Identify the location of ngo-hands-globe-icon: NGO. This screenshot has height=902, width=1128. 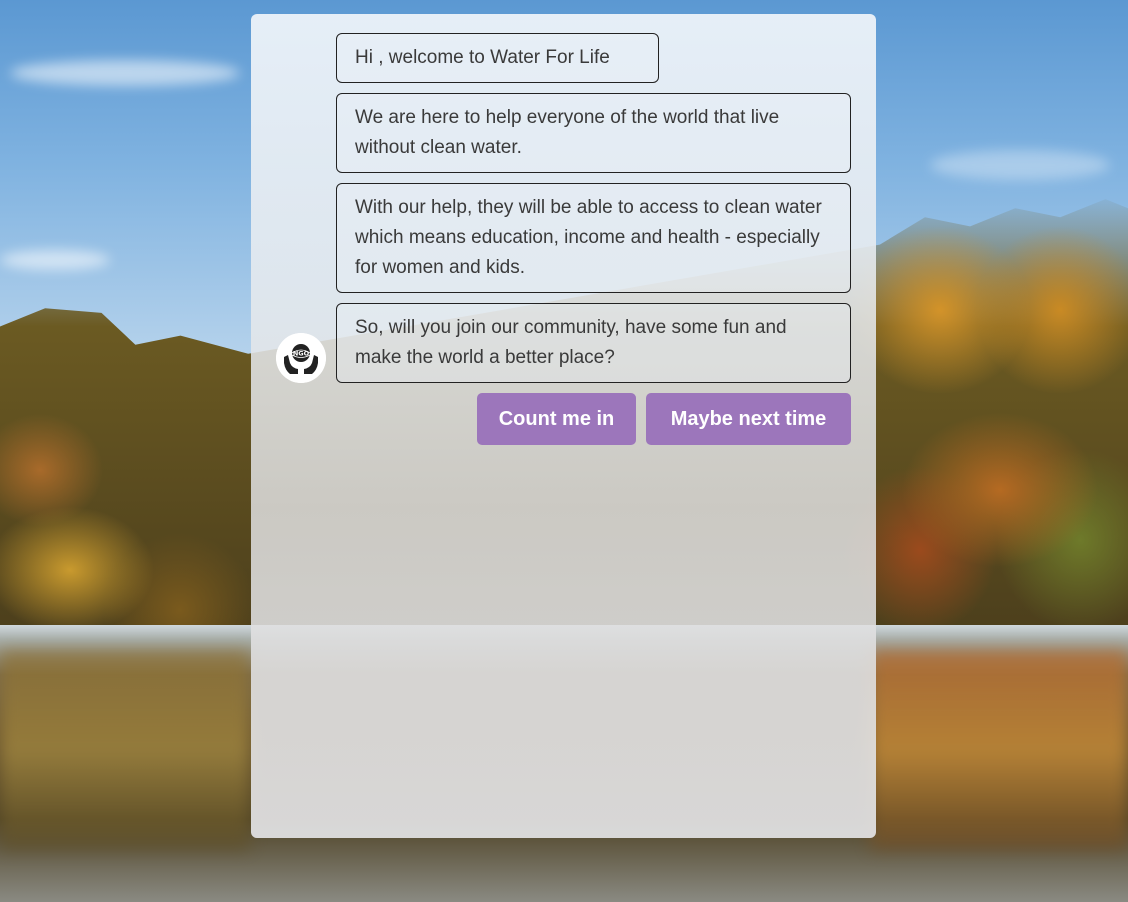
(301, 358).